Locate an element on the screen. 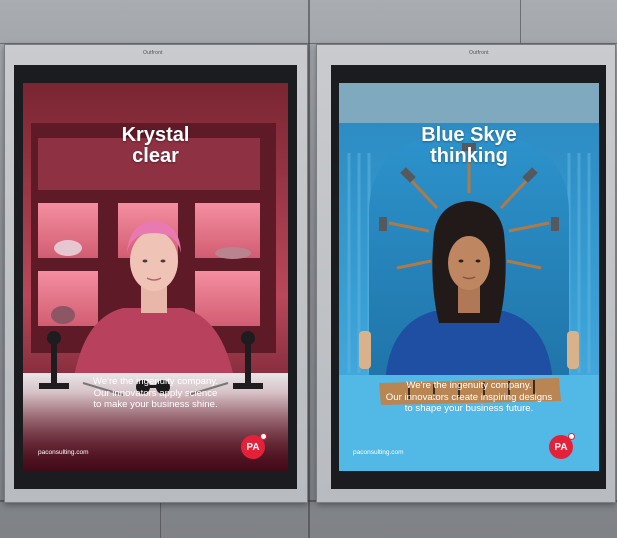 Image resolution: width=617 pixels, height=538 pixels. right-headline-line-1: Blue Skye is located at coordinates (469, 135).